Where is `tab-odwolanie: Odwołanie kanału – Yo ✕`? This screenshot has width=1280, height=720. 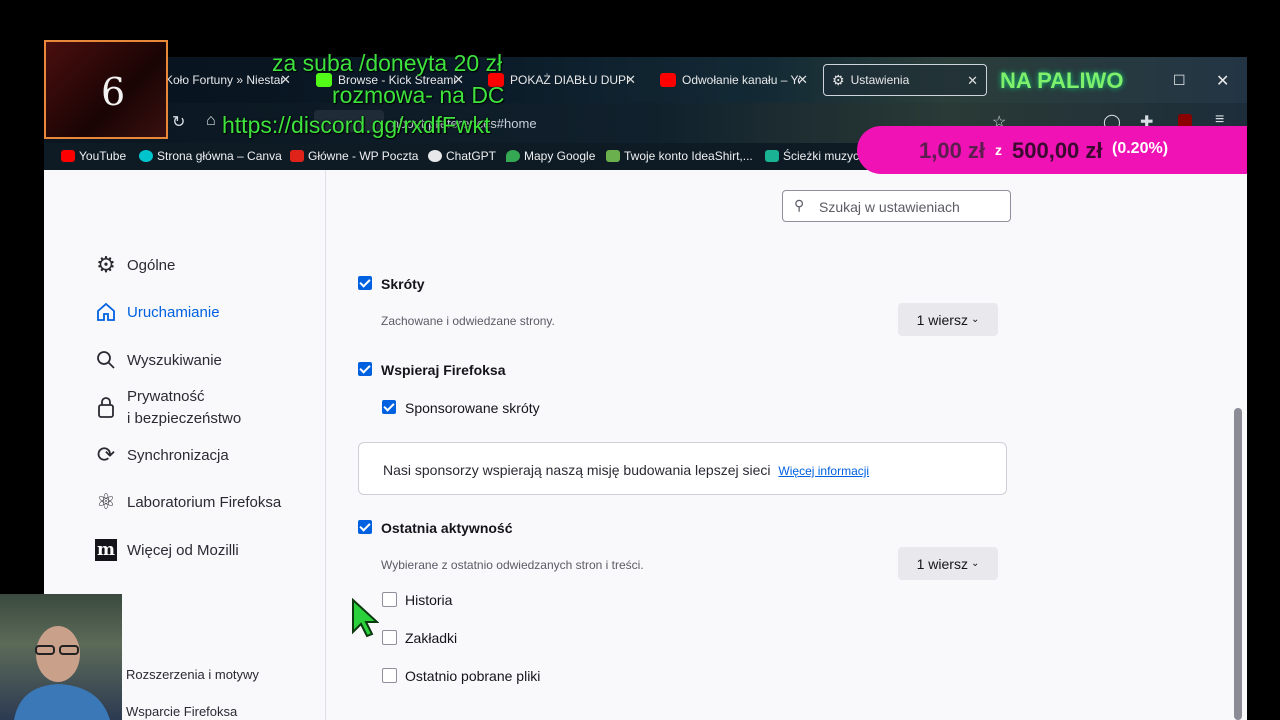
tab-odwolanie: Odwołanie kanału – Yo ✕ is located at coordinates (734, 80).